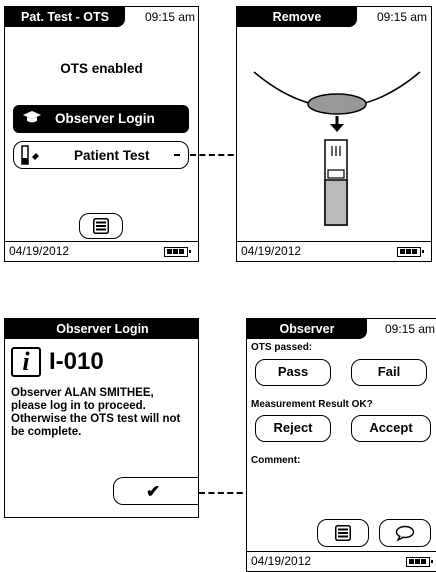 This screenshot has width=436, height=572. What do you see at coordinates (391, 428) in the screenshot?
I see `accept-button: Accept` at bounding box center [391, 428].